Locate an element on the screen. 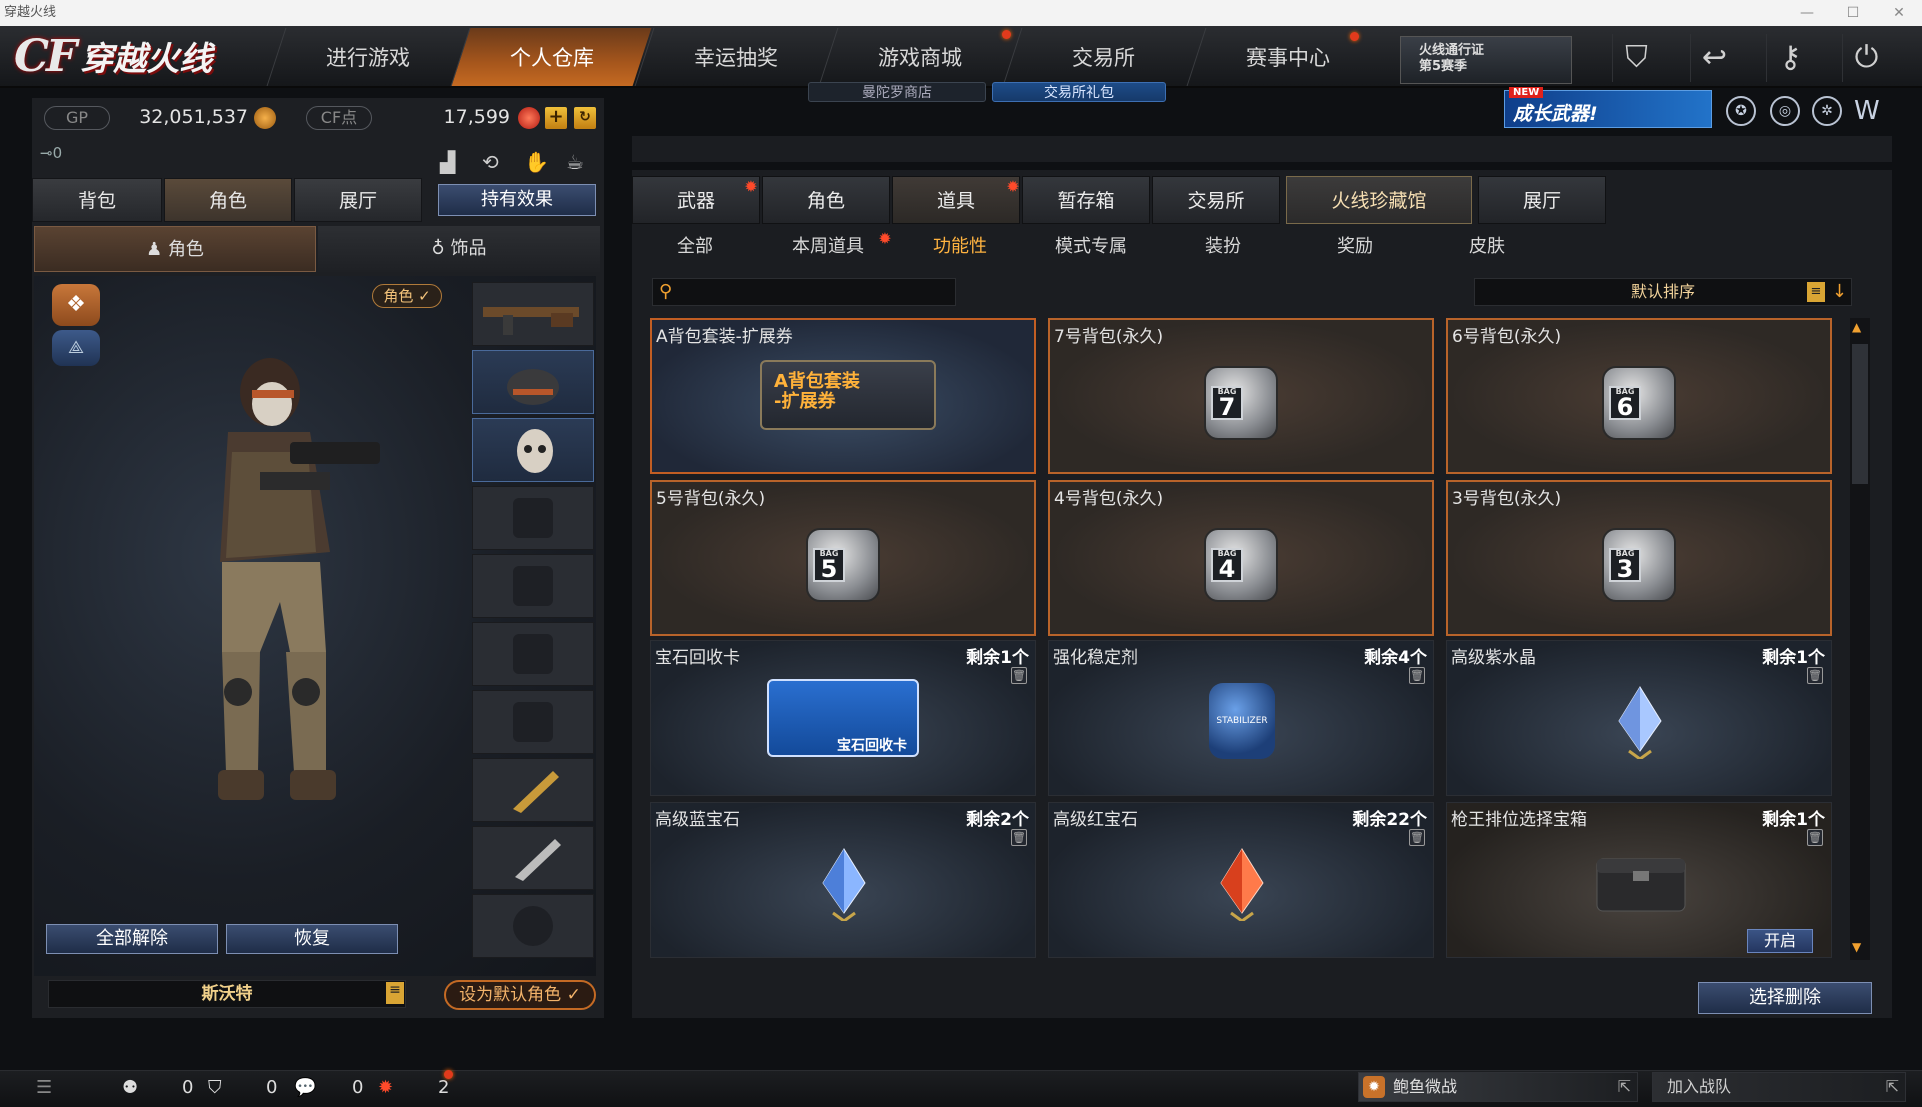  main-tab-exchange: 交易所 is located at coordinates (1216, 200).